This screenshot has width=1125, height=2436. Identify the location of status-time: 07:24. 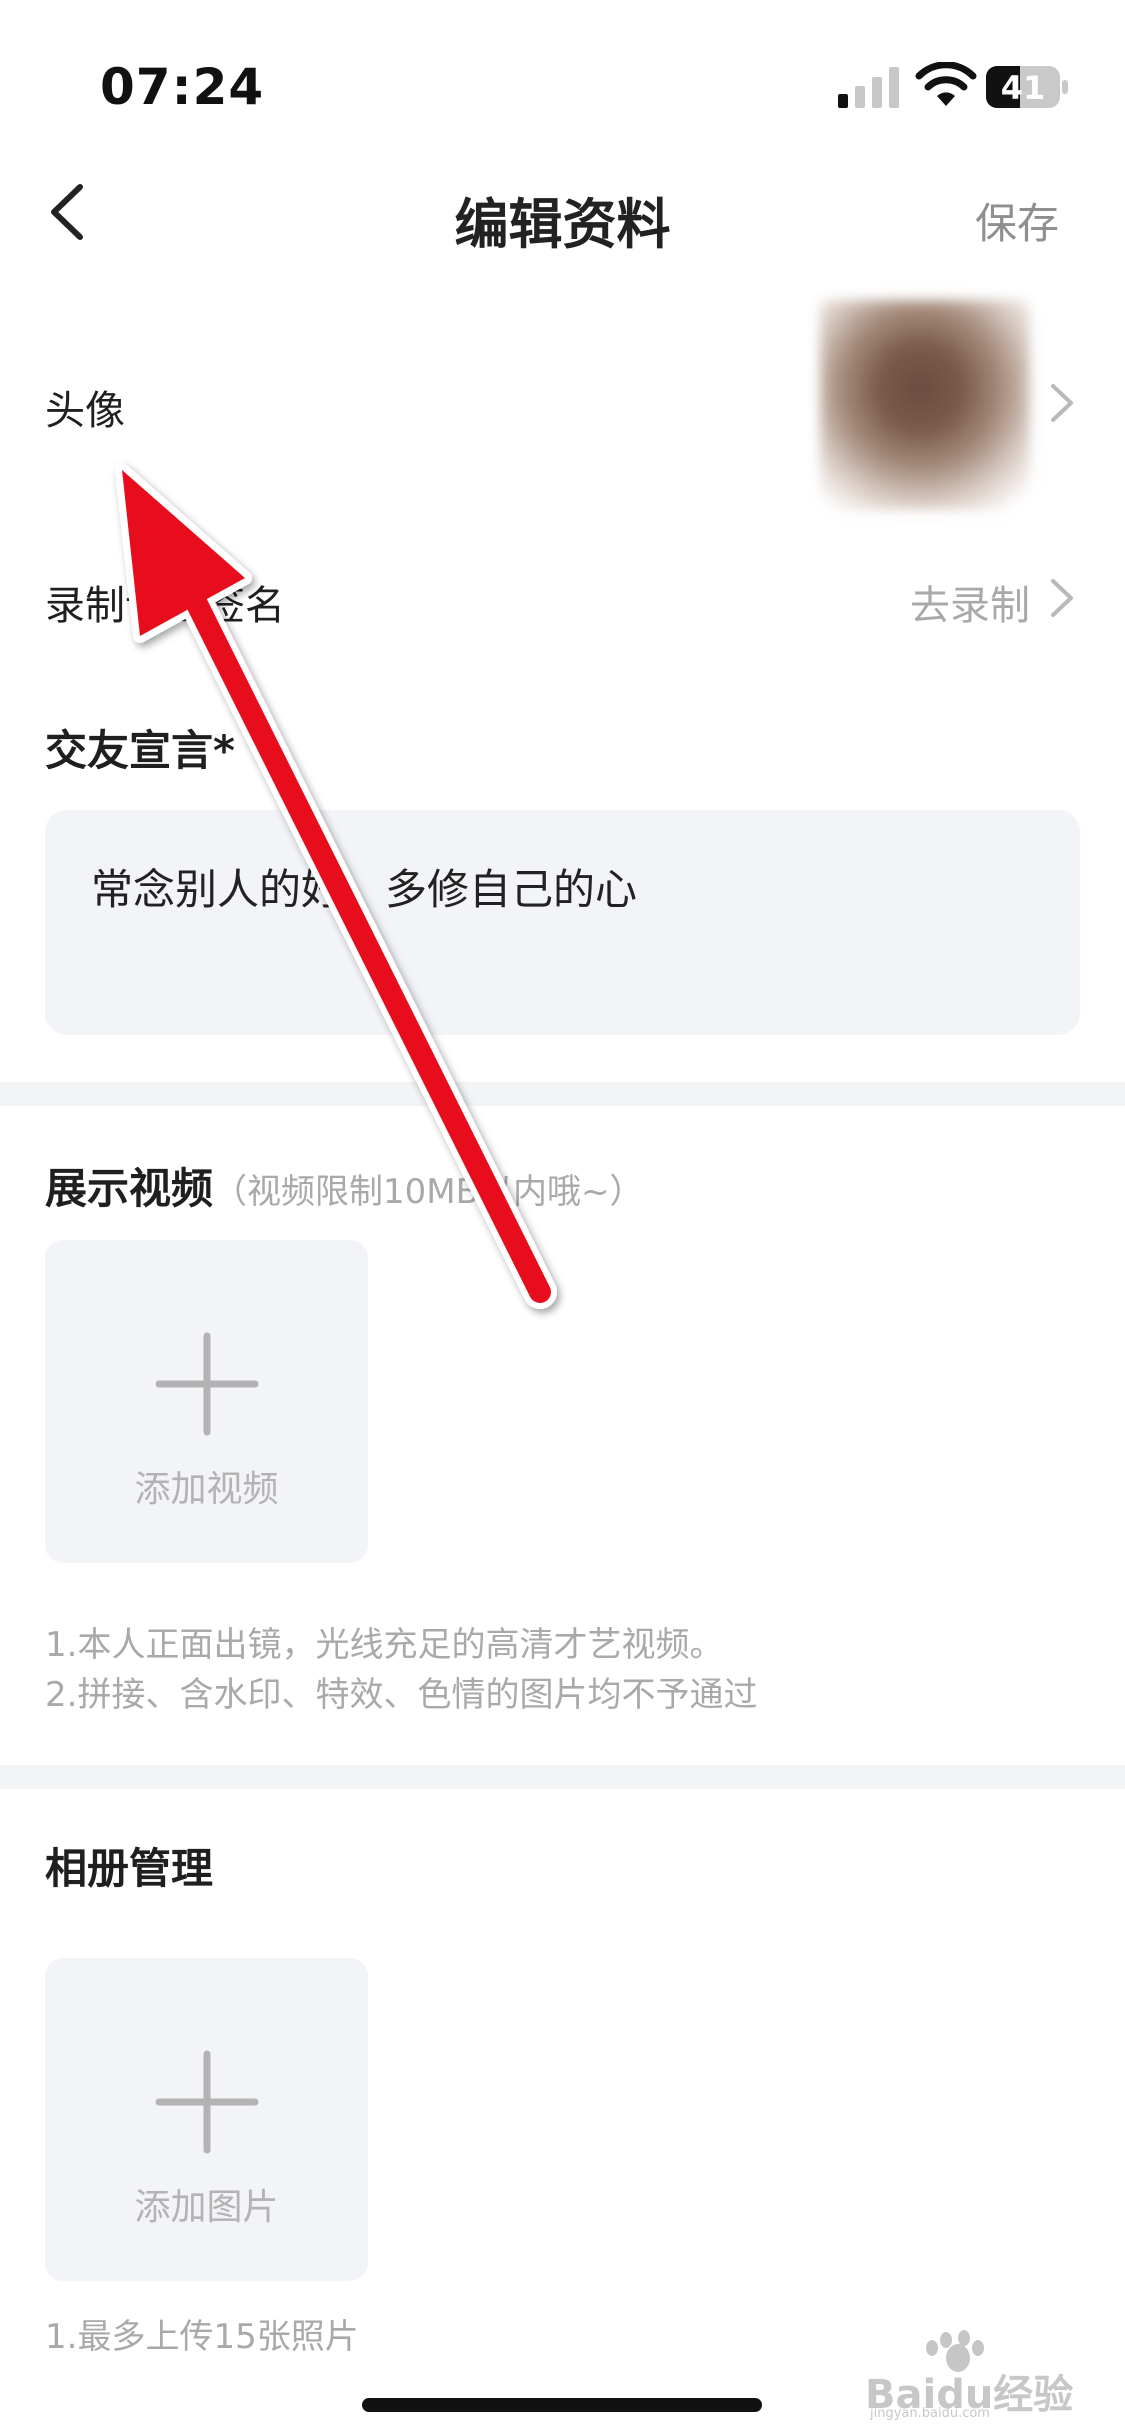
(182, 87).